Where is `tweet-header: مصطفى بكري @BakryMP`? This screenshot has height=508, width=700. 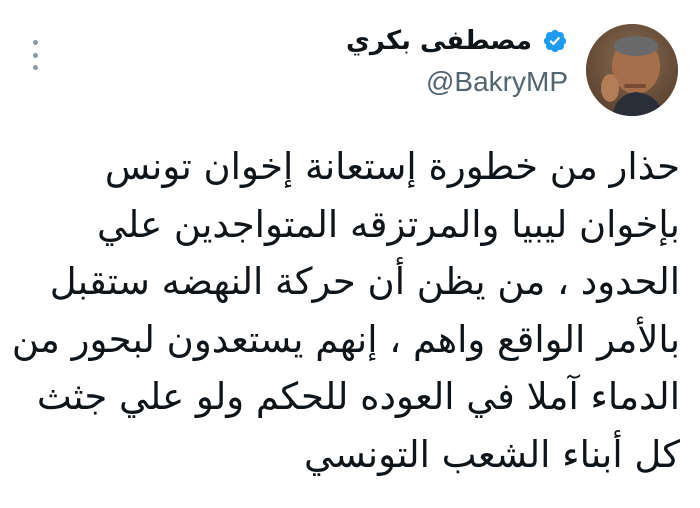 tweet-header: مصطفى بكري @BakryMP is located at coordinates (457, 62).